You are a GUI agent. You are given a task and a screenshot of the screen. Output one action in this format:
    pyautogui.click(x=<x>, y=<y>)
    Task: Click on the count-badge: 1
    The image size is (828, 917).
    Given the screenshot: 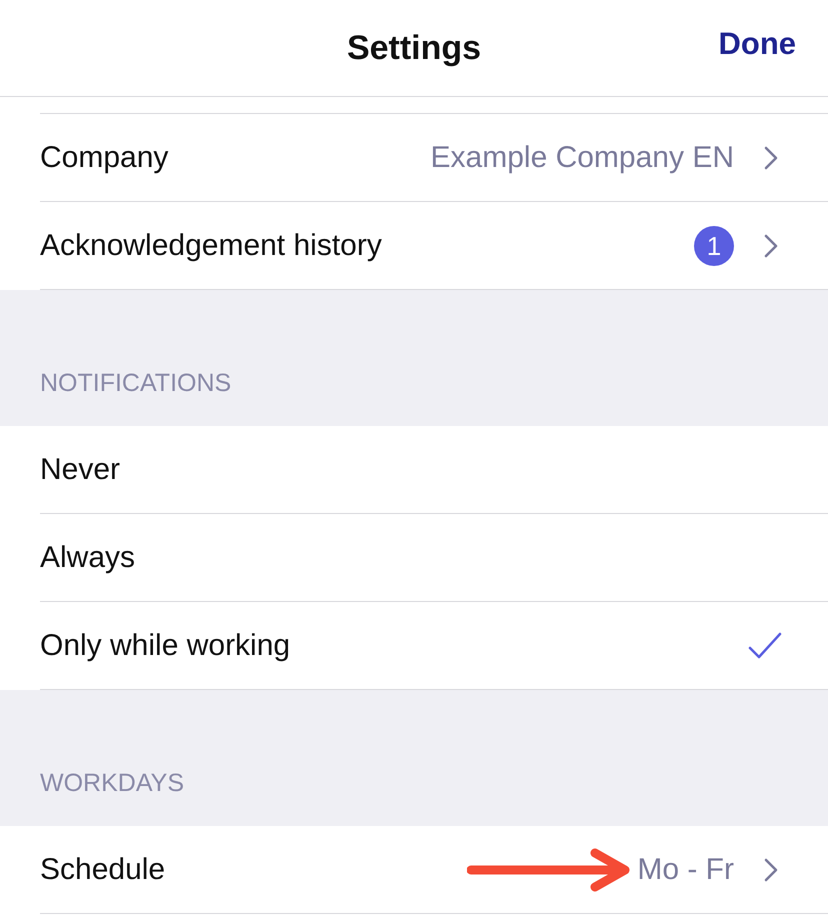 What is the action you would take?
    pyautogui.click(x=714, y=246)
    